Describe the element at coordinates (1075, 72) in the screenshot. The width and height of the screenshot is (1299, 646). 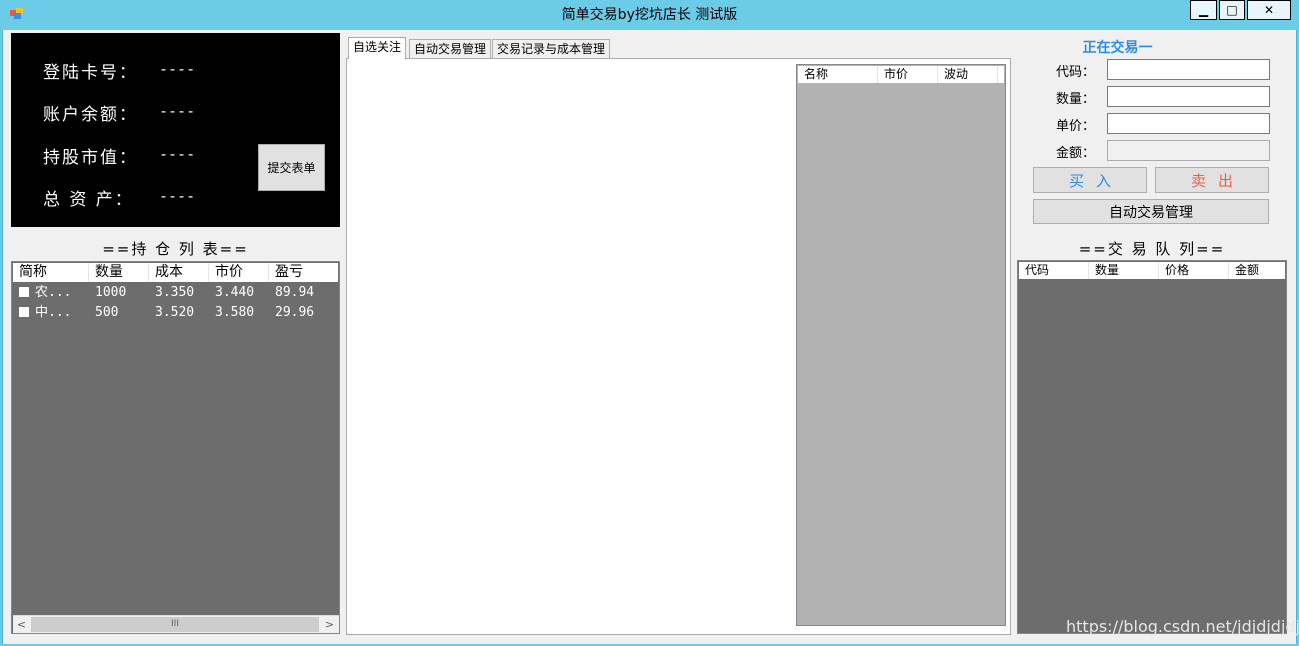
I see `code-label: 代码：` at that location.